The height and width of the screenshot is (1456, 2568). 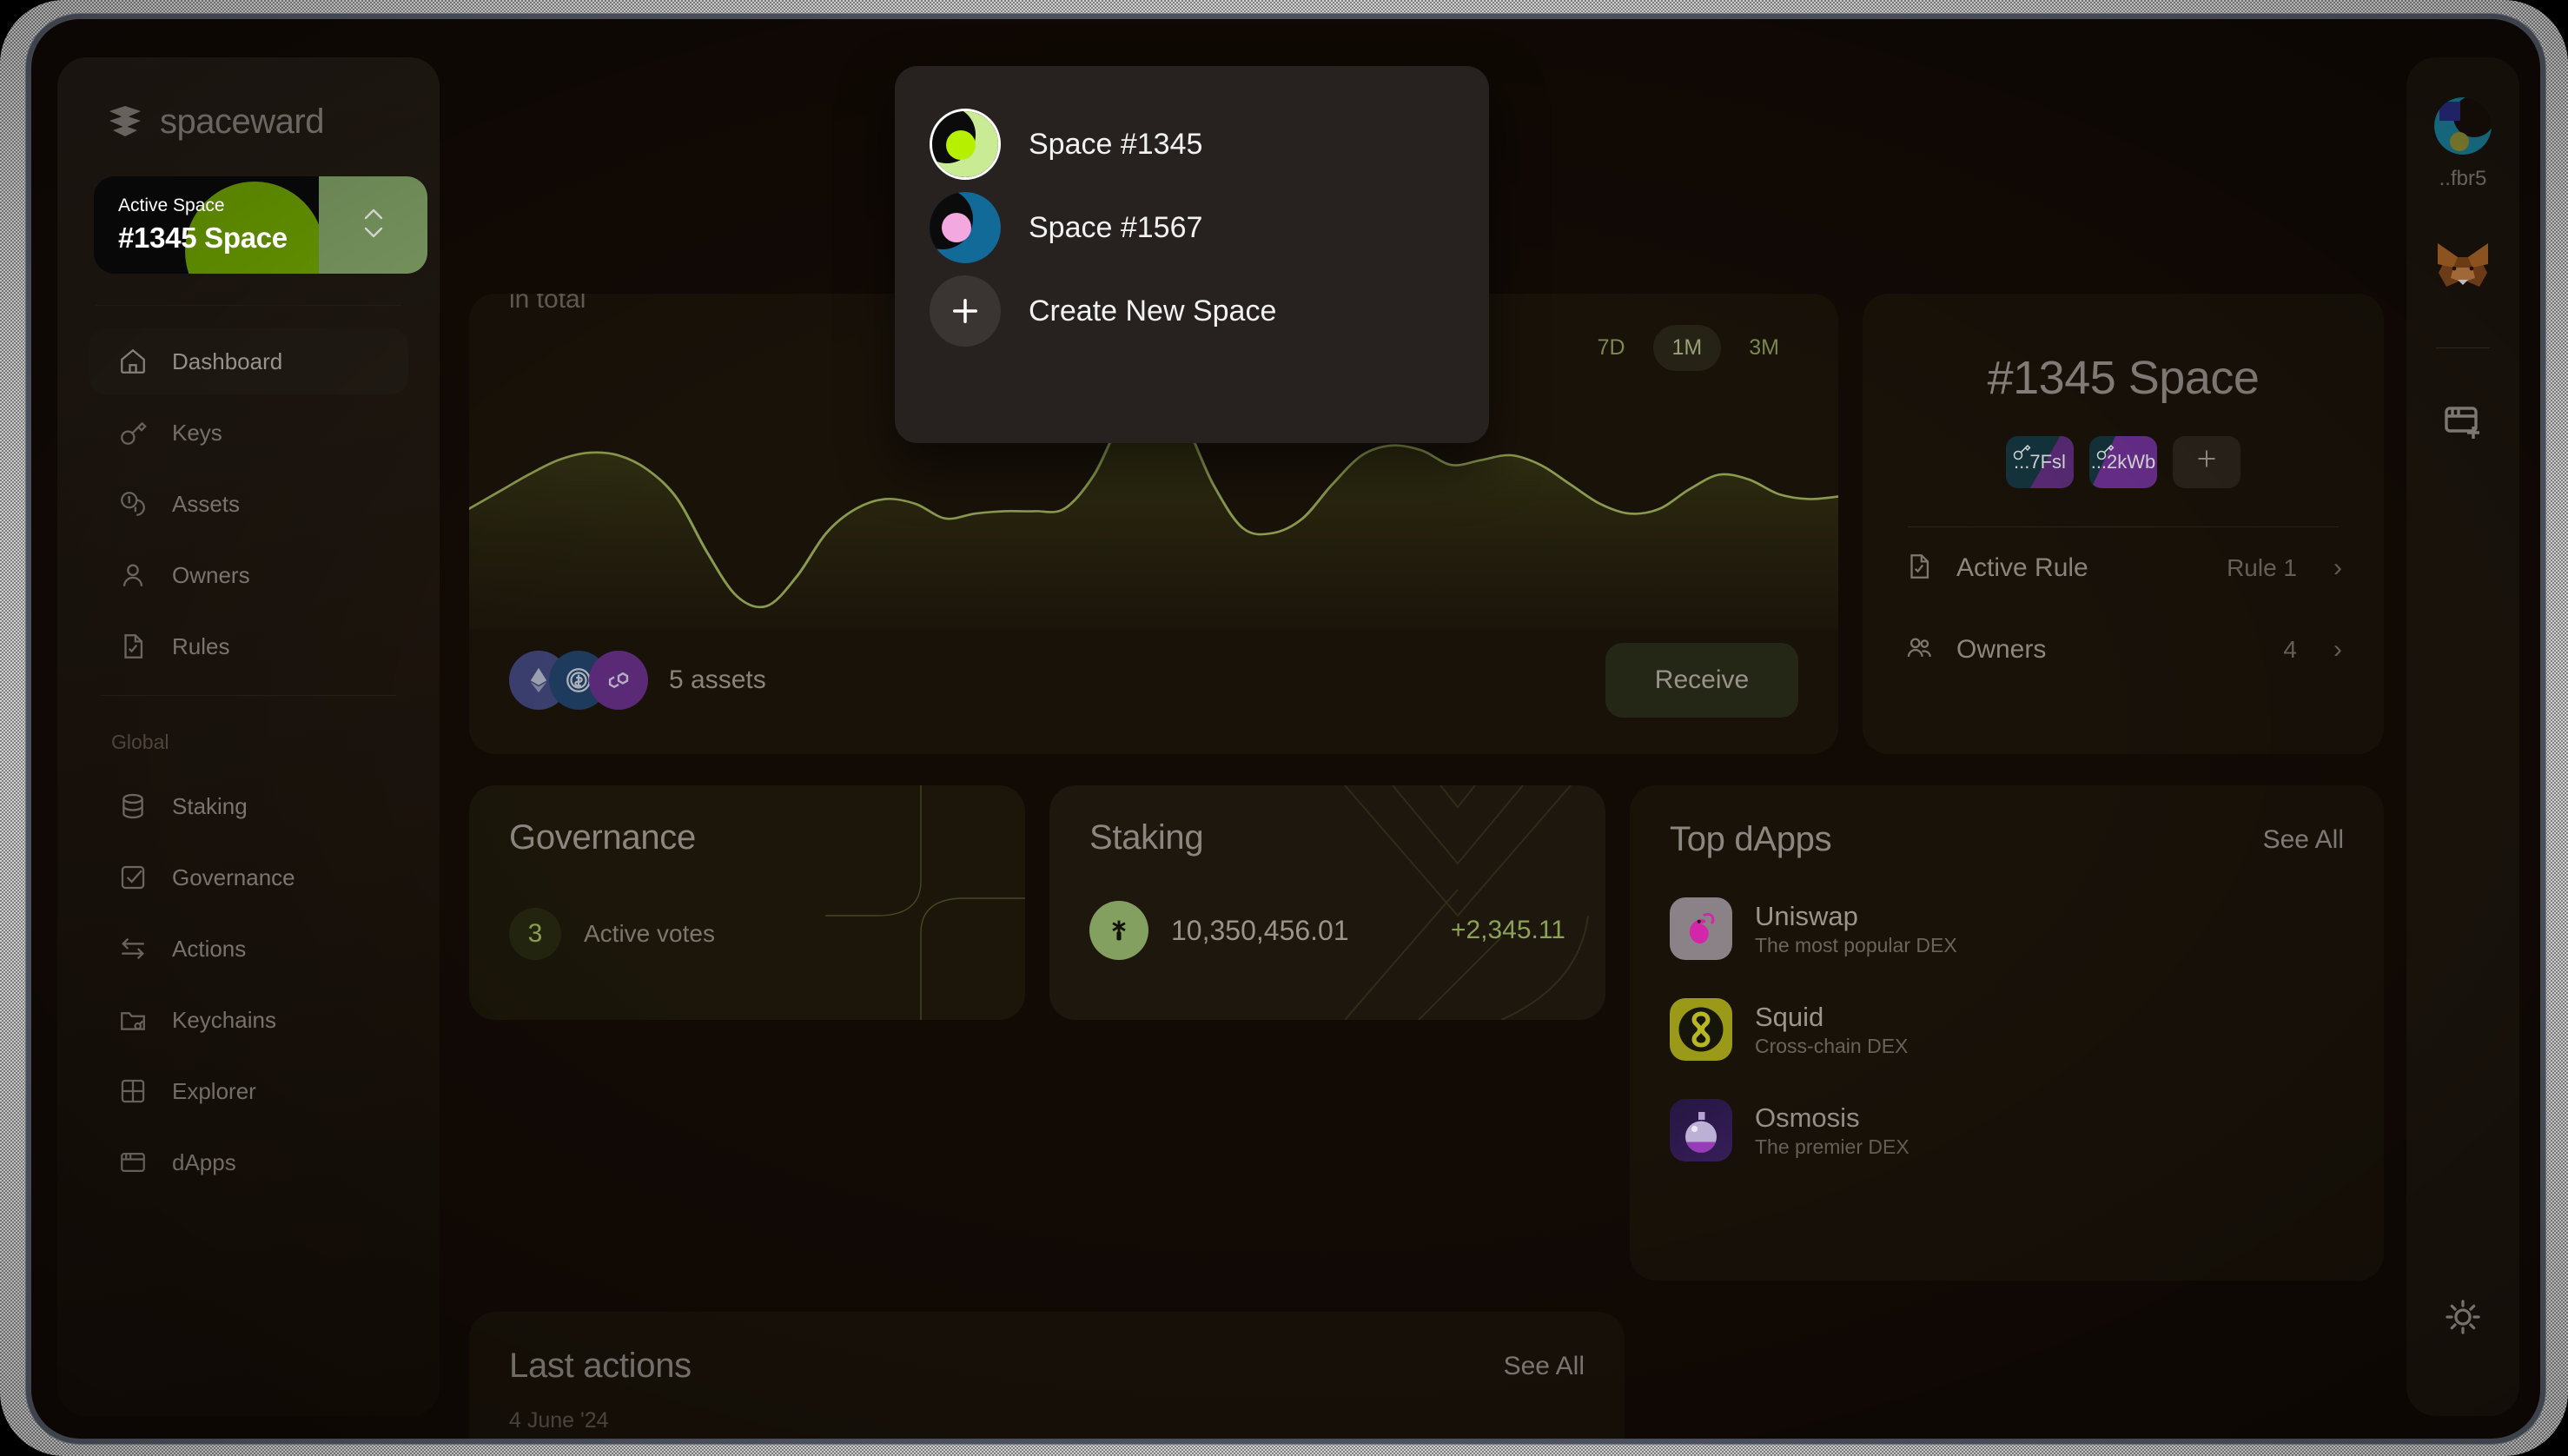 What do you see at coordinates (1919, 650) in the screenshot?
I see `users-icon` at bounding box center [1919, 650].